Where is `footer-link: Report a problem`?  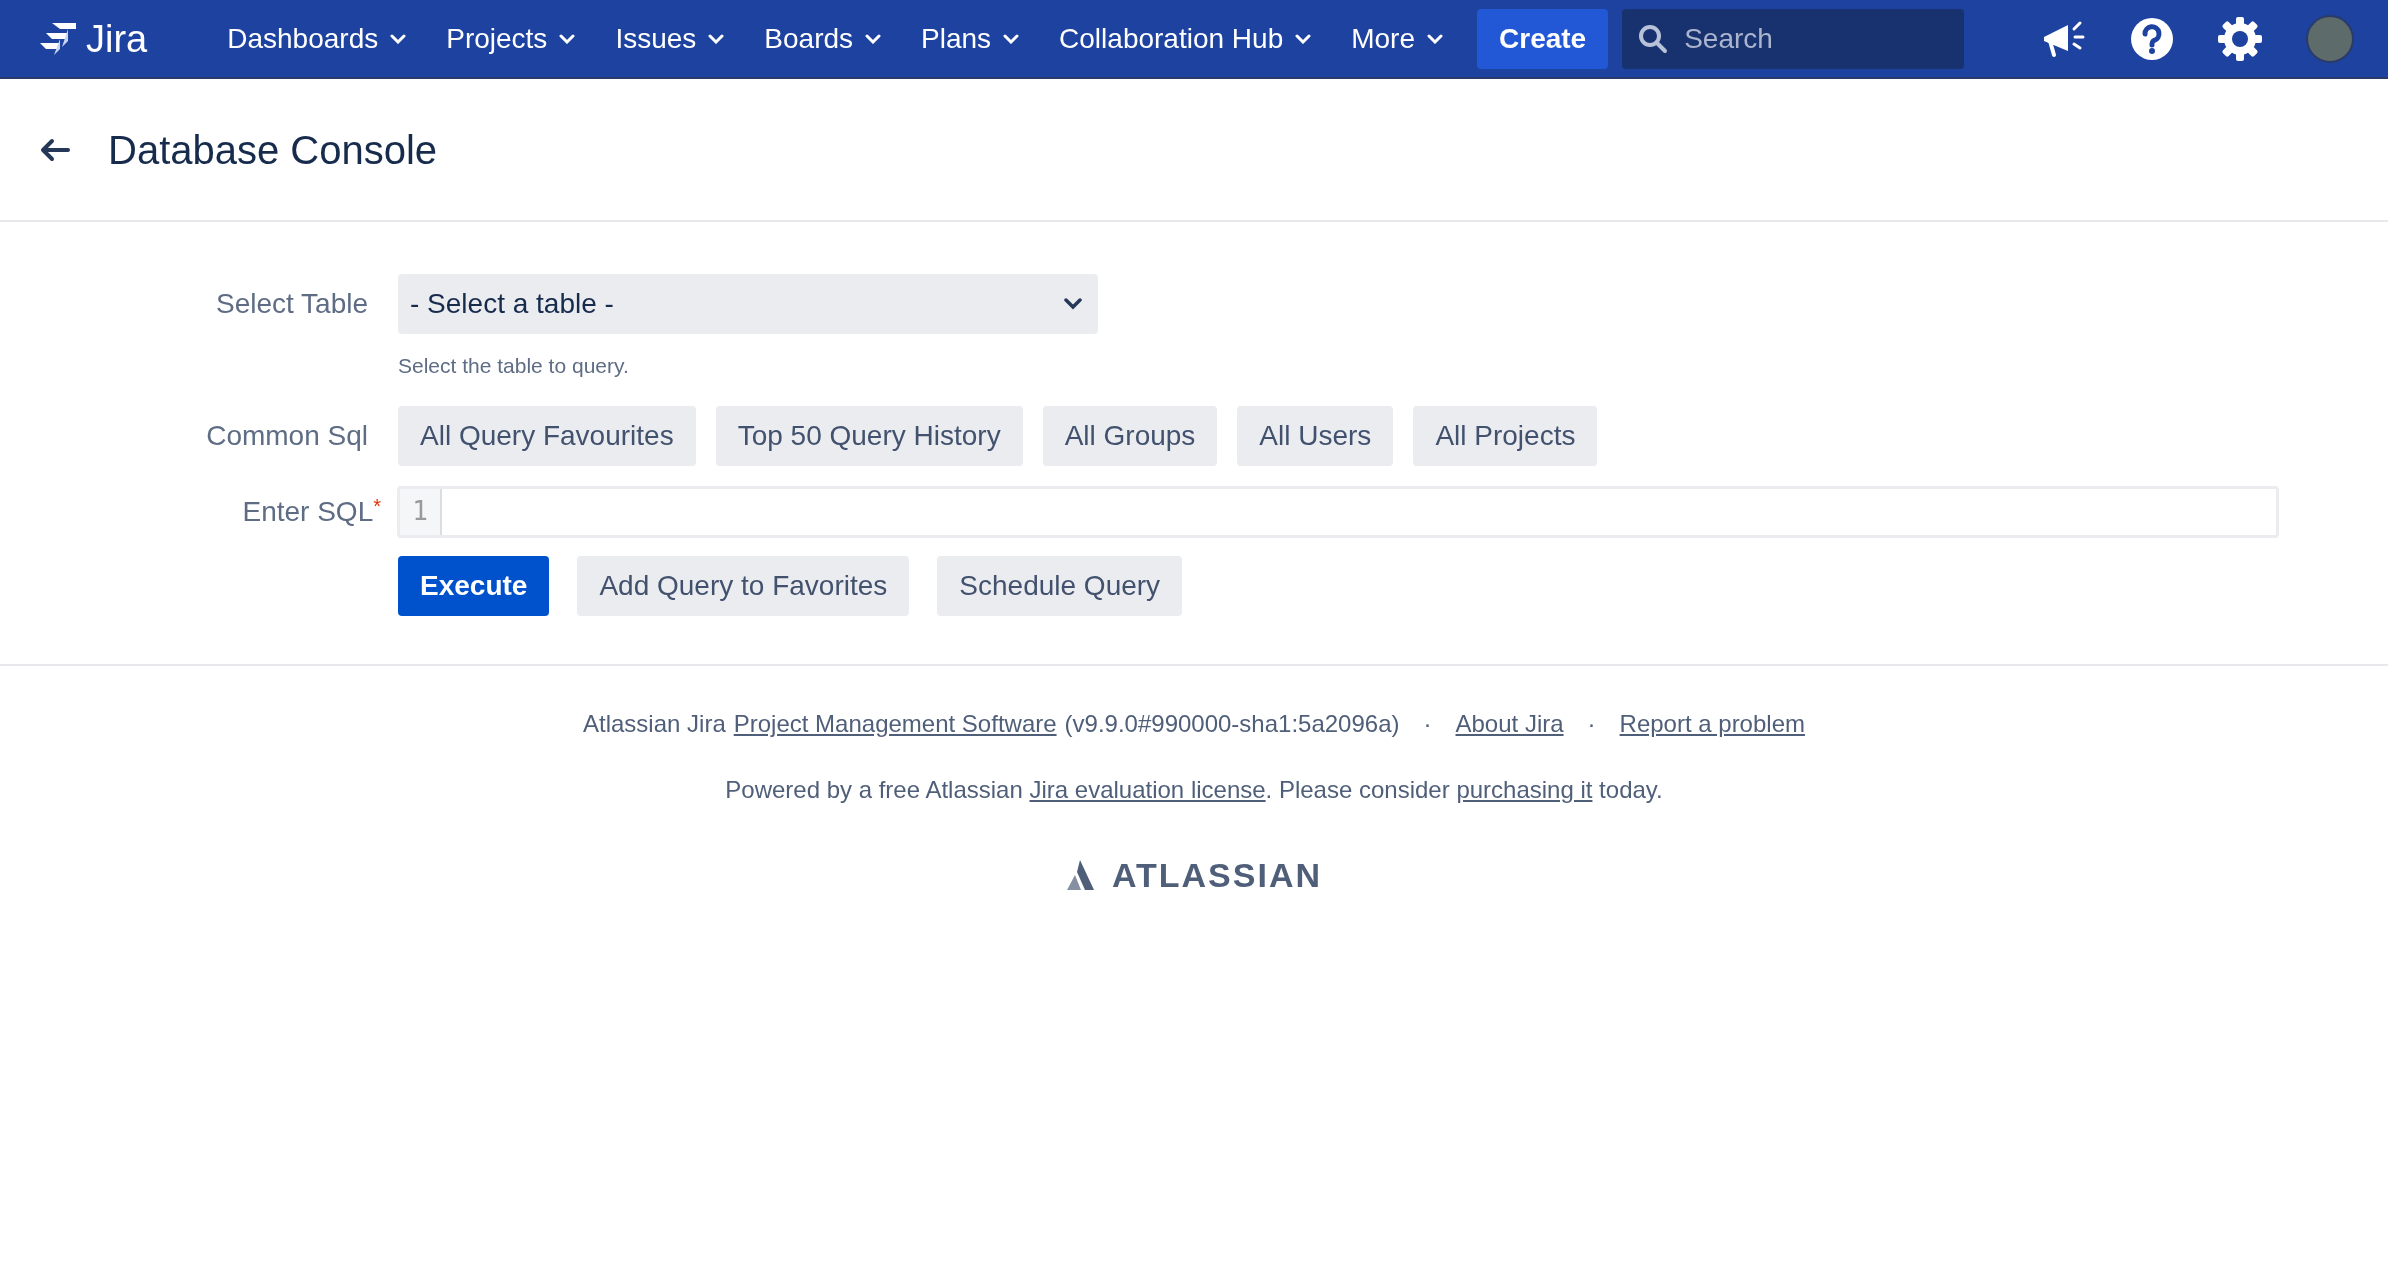
footer-link: Report a problem is located at coordinates (1712, 723).